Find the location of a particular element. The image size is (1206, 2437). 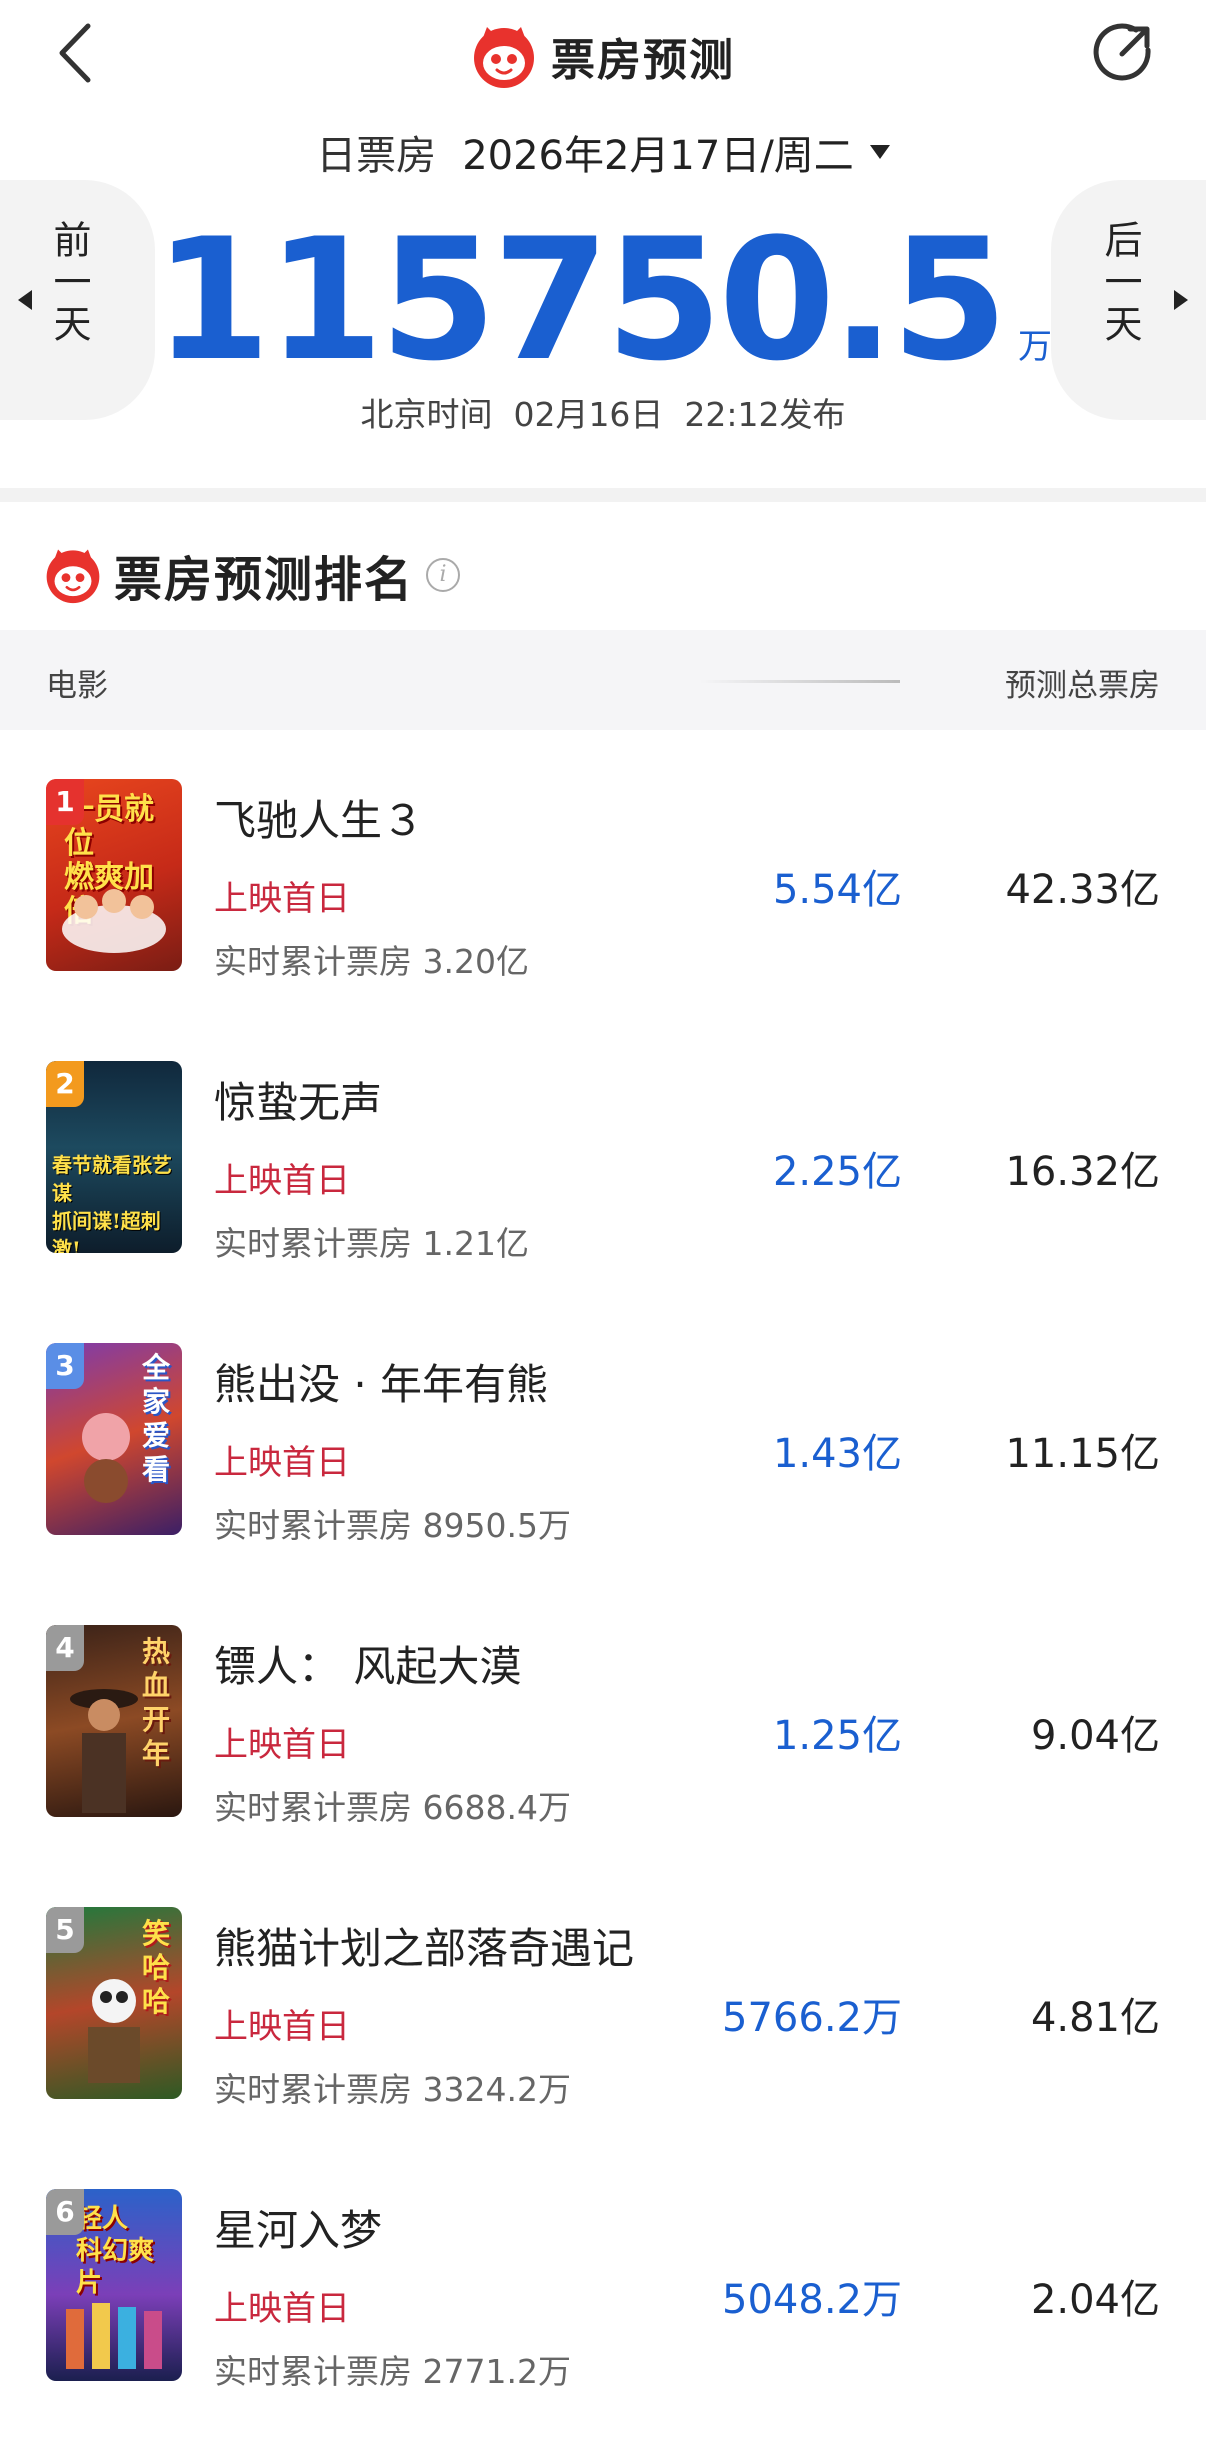

total-box-office: 115750.5 万 is located at coordinates (603, 300).